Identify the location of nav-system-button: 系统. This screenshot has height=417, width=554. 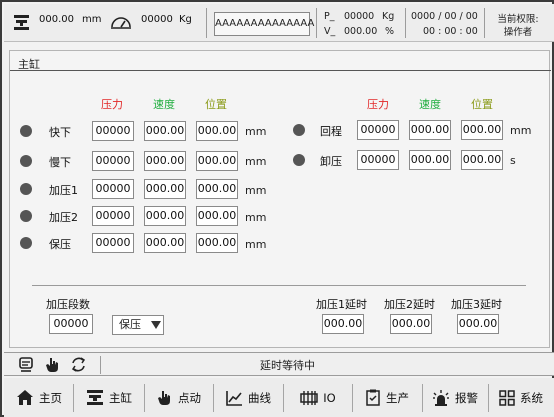
(521, 397).